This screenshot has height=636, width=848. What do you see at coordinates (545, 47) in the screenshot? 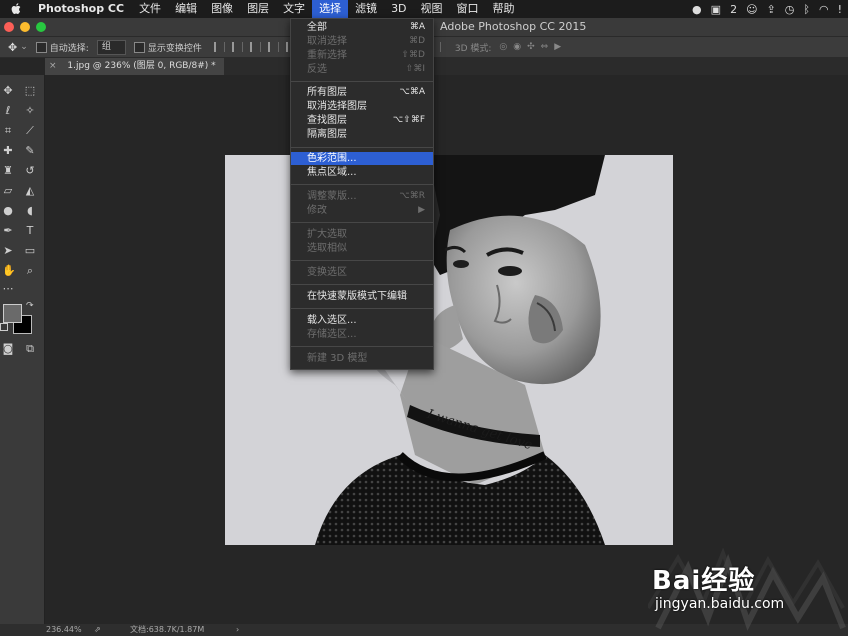
I see `3d-slide-icon: ⇔` at bounding box center [545, 47].